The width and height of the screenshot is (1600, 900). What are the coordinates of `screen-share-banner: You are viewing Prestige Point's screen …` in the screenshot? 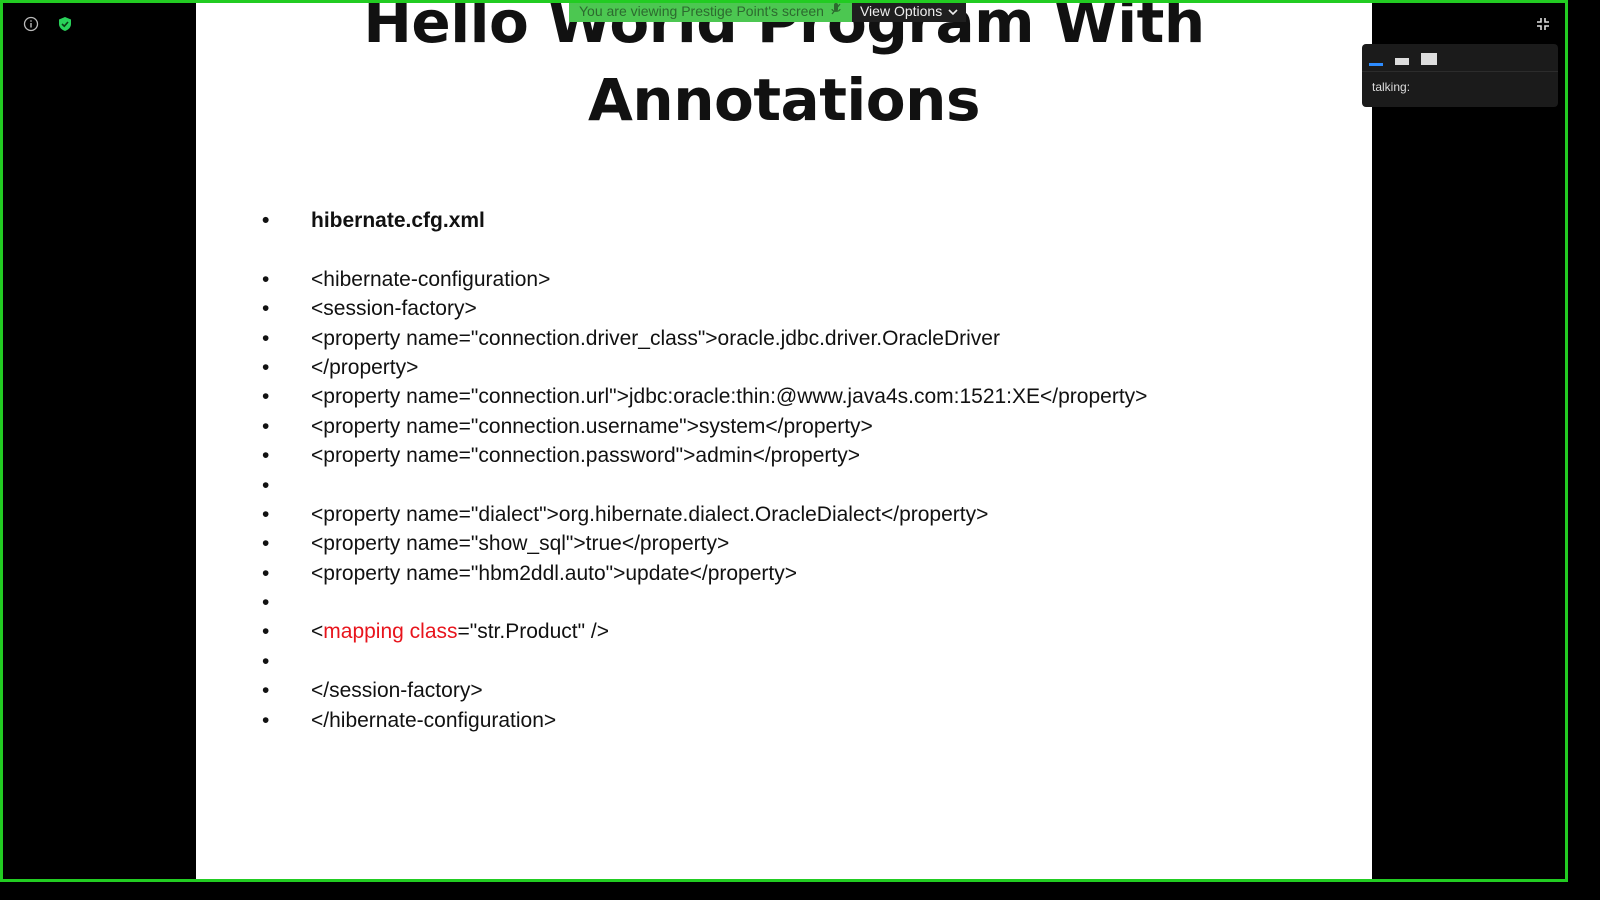 It's located at (768, 11).